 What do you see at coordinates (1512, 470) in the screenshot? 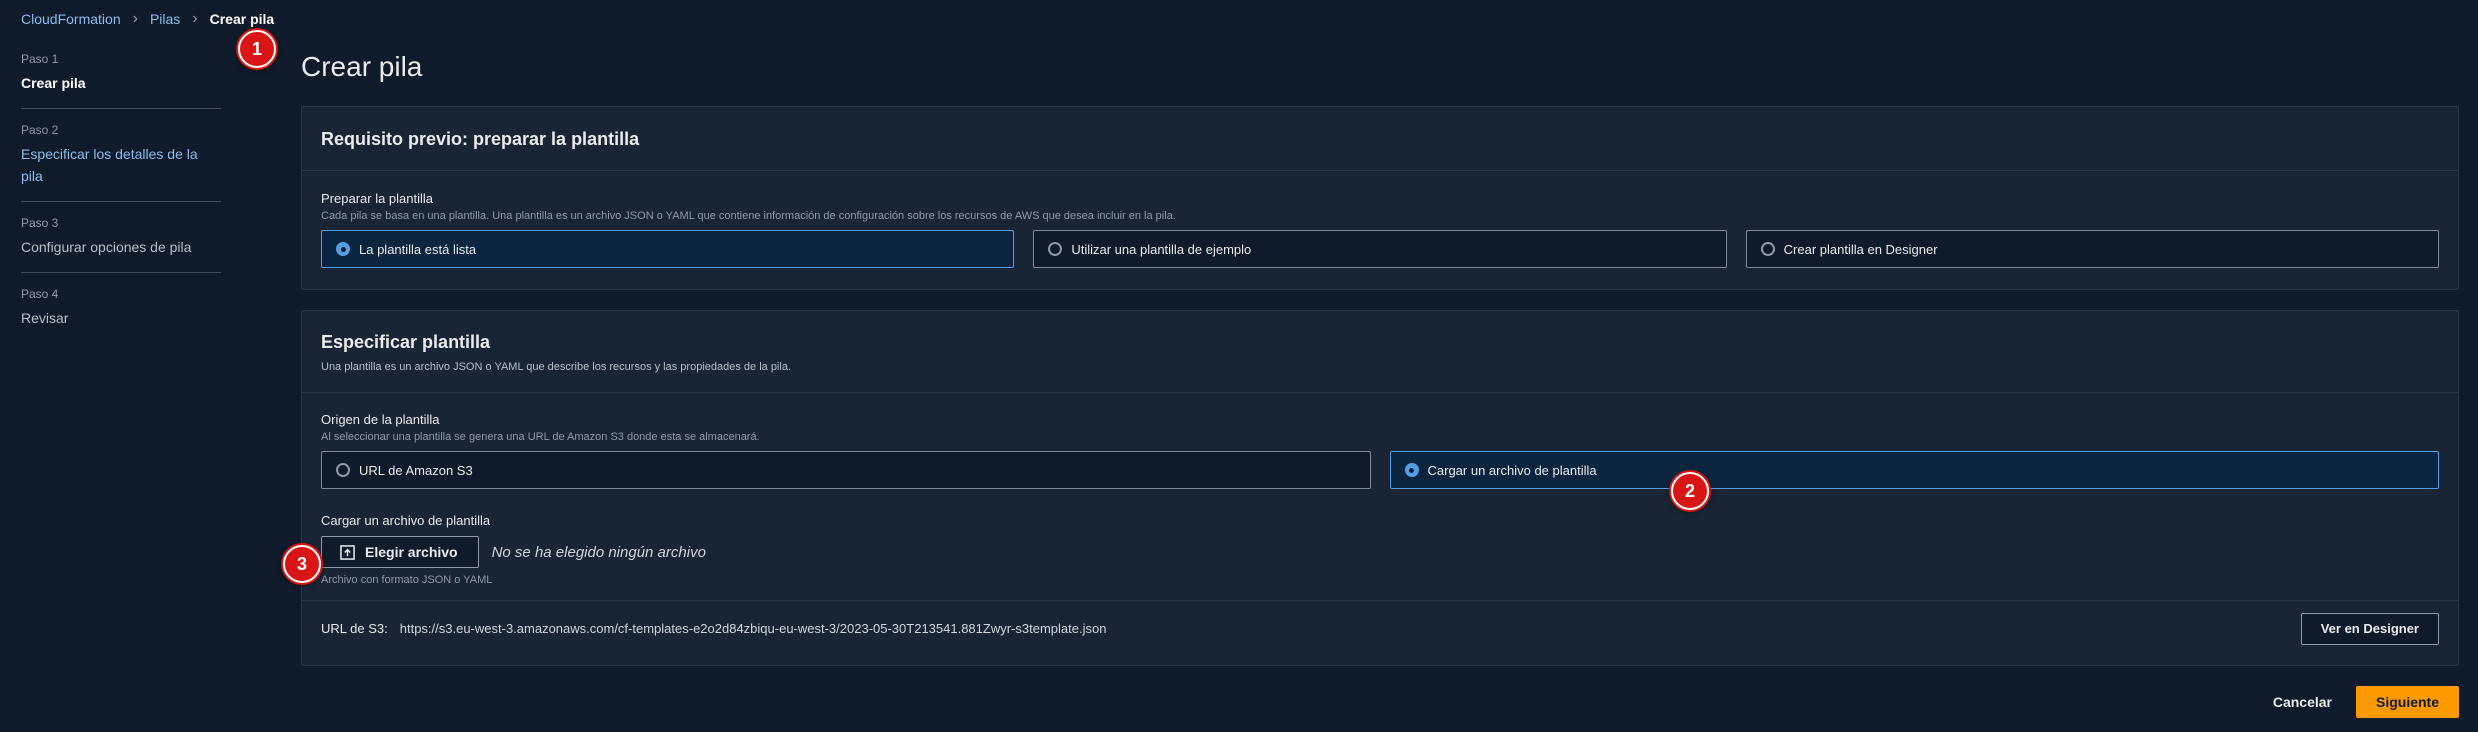
I see `option-label: Cargar un archivo de plantilla` at bounding box center [1512, 470].